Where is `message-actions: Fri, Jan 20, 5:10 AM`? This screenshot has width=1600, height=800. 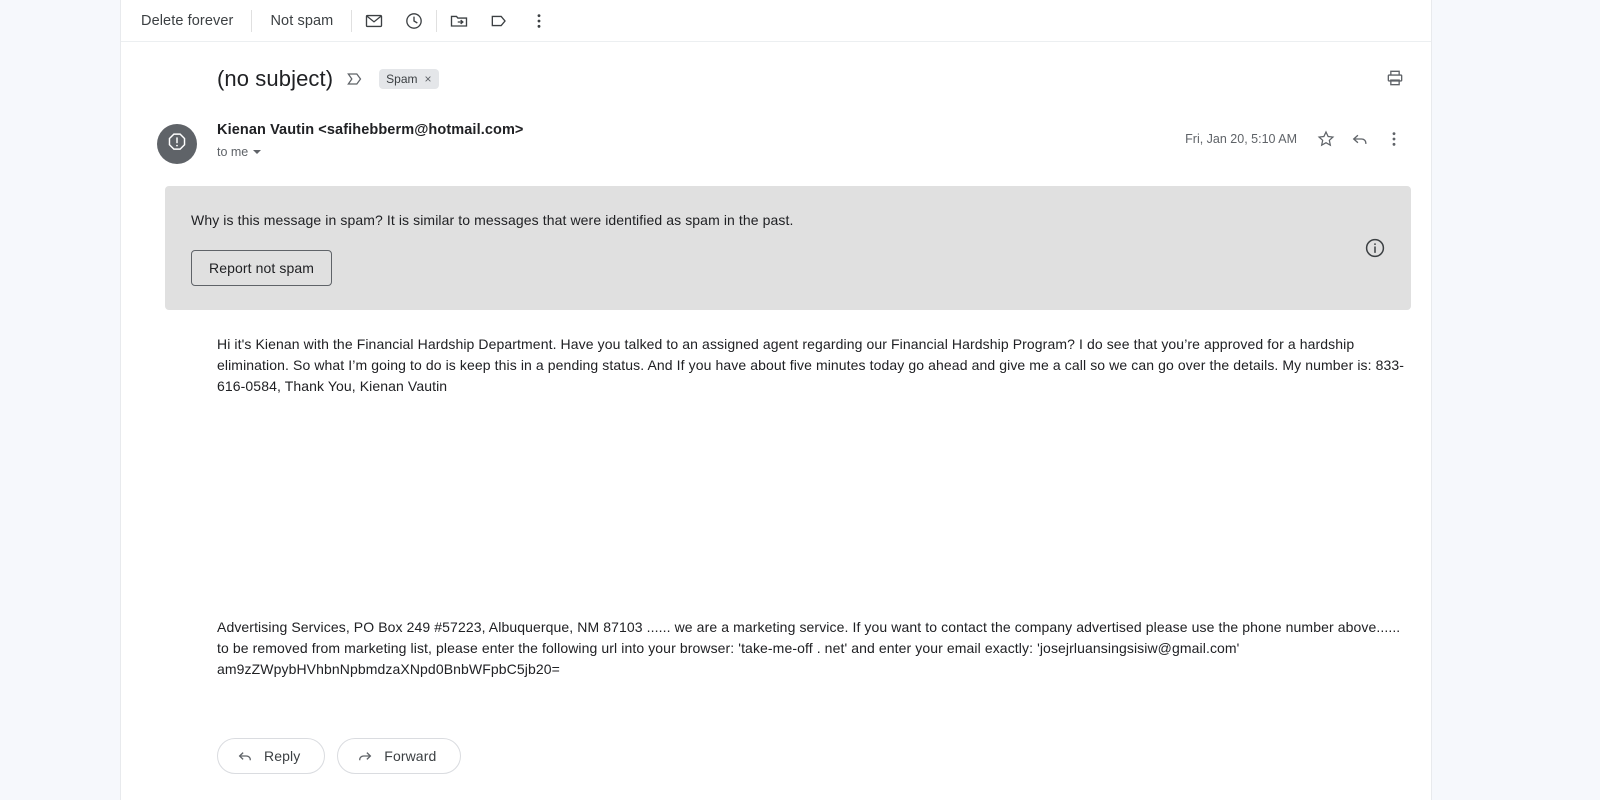
message-actions: Fri, Jan 20, 5:10 AM is located at coordinates (1298, 139).